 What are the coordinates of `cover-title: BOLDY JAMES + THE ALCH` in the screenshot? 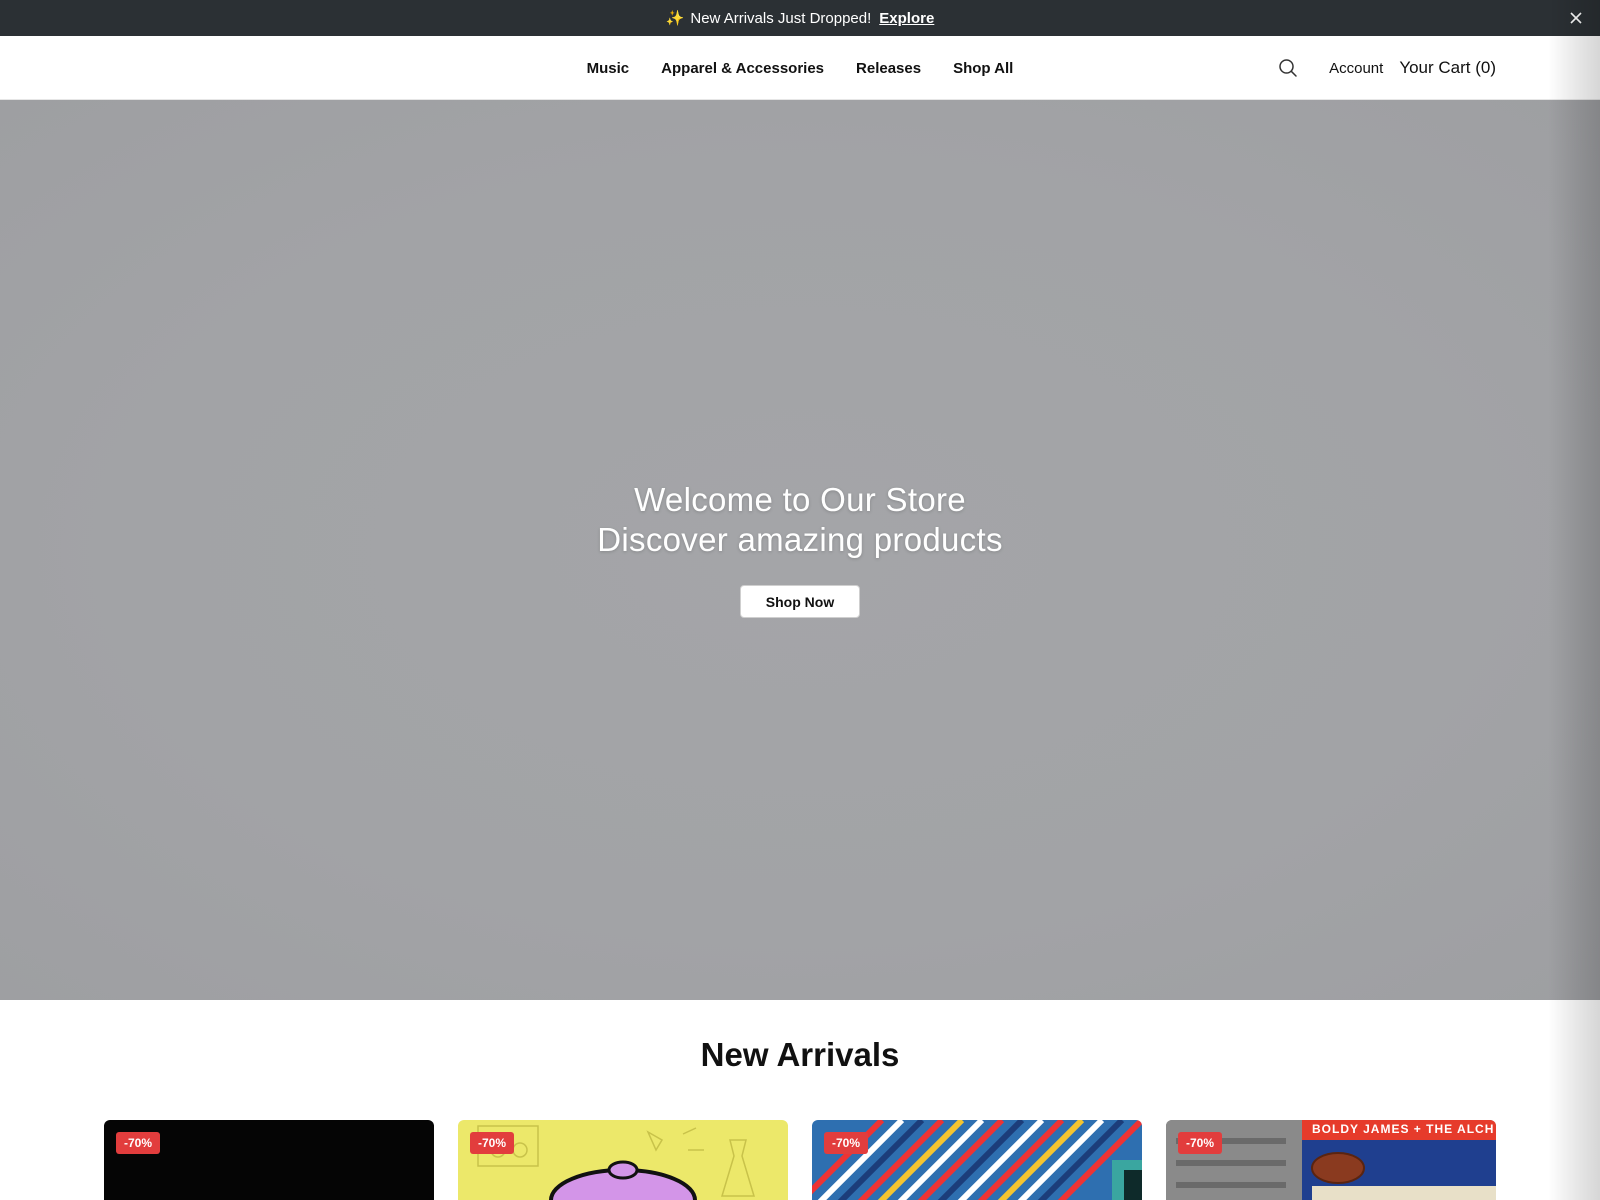 It's located at (1403, 1129).